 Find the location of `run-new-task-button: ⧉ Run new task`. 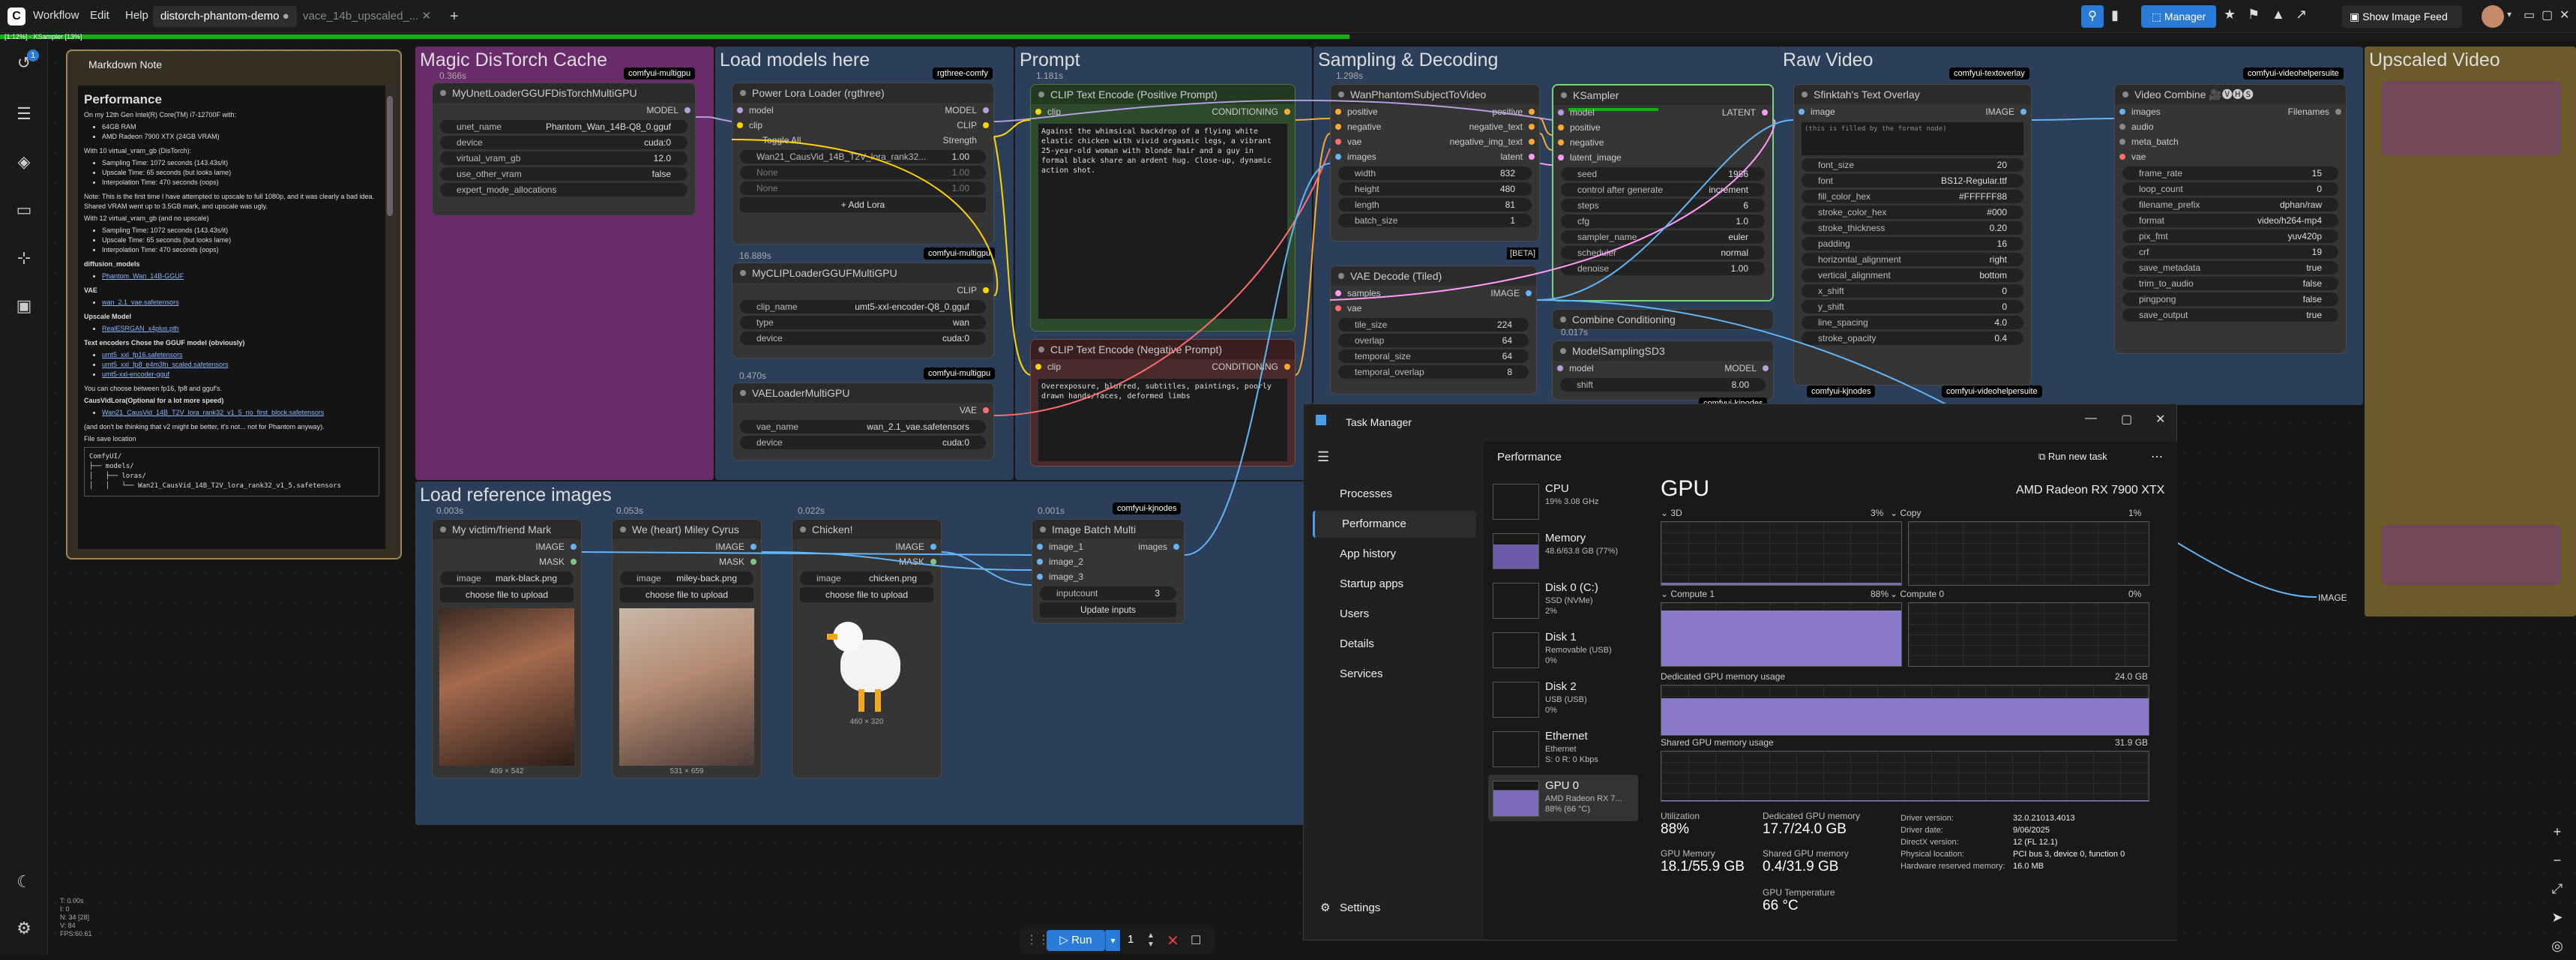

run-new-task-button: ⧉ Run new task is located at coordinates (2072, 457).